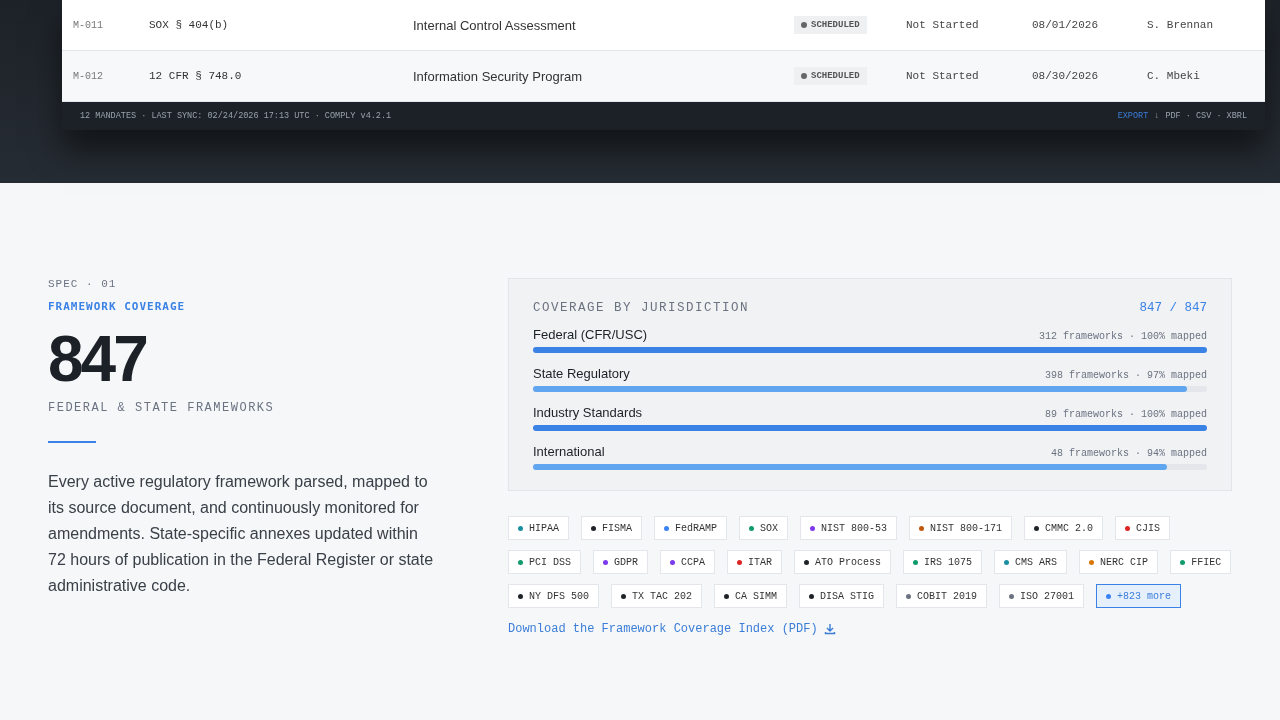 Image resolution: width=1280 pixels, height=720 pixels. Describe the element at coordinates (1031, 562) in the screenshot. I see `framework-tag: CMS ARS` at that location.